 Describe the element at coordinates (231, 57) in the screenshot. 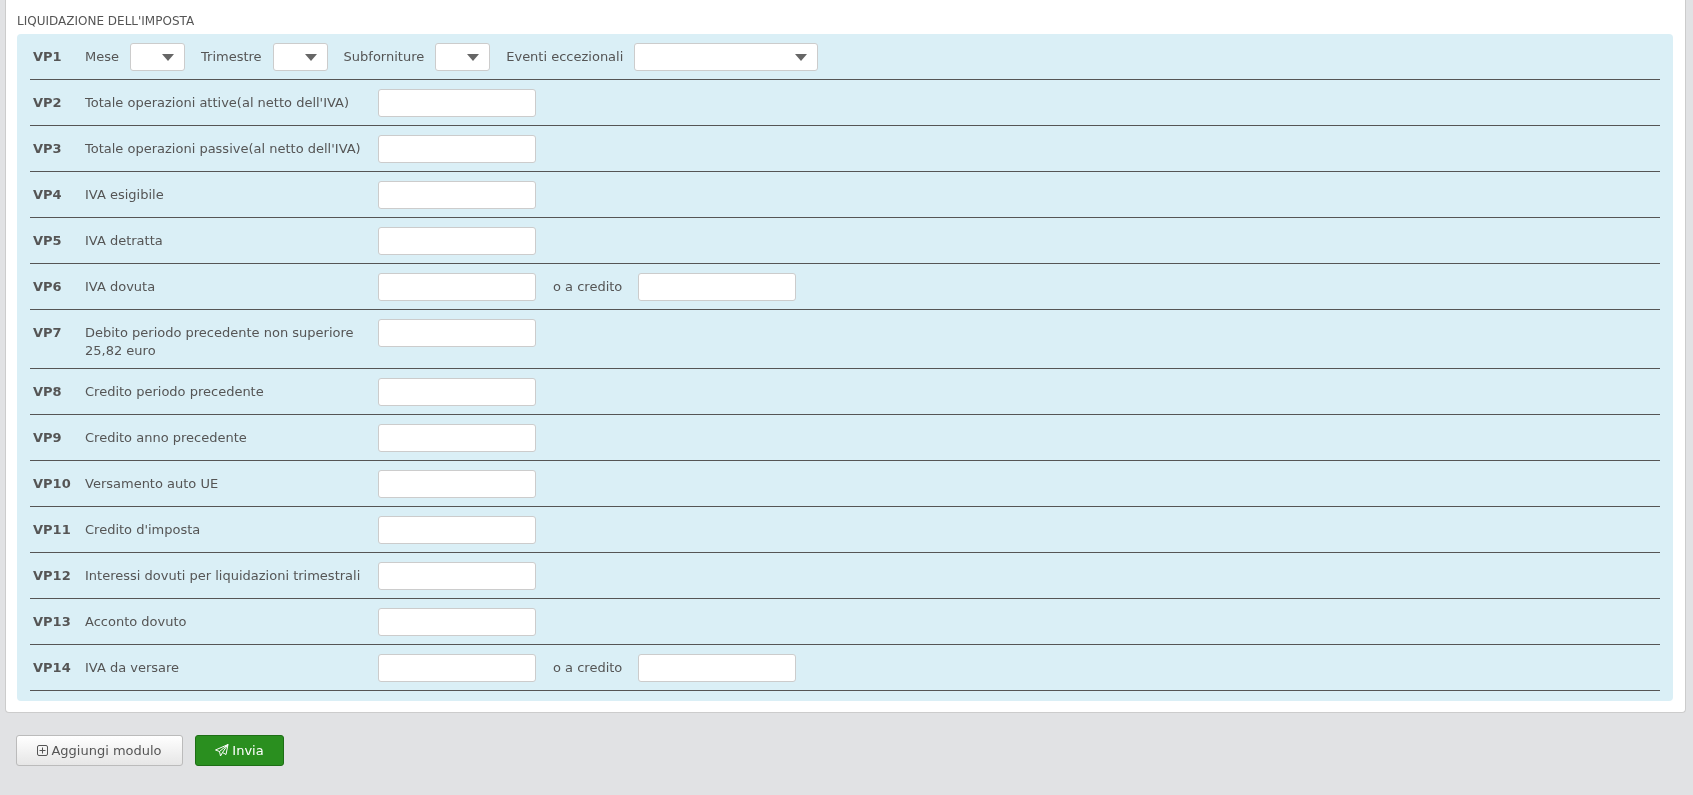

I see `field-label: Trimestre` at that location.